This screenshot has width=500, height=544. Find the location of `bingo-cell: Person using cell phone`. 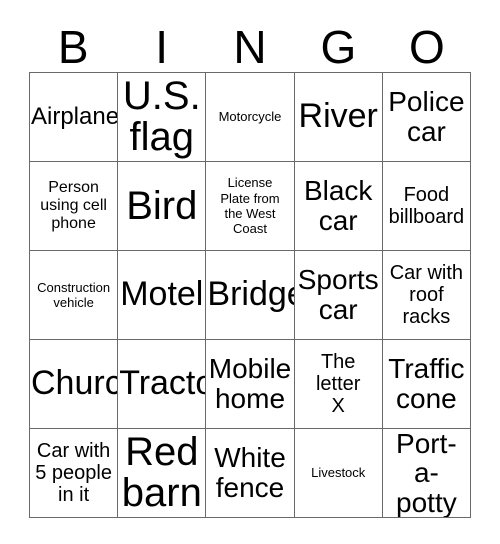

bingo-cell: Person using cell phone is located at coordinates (74, 206).